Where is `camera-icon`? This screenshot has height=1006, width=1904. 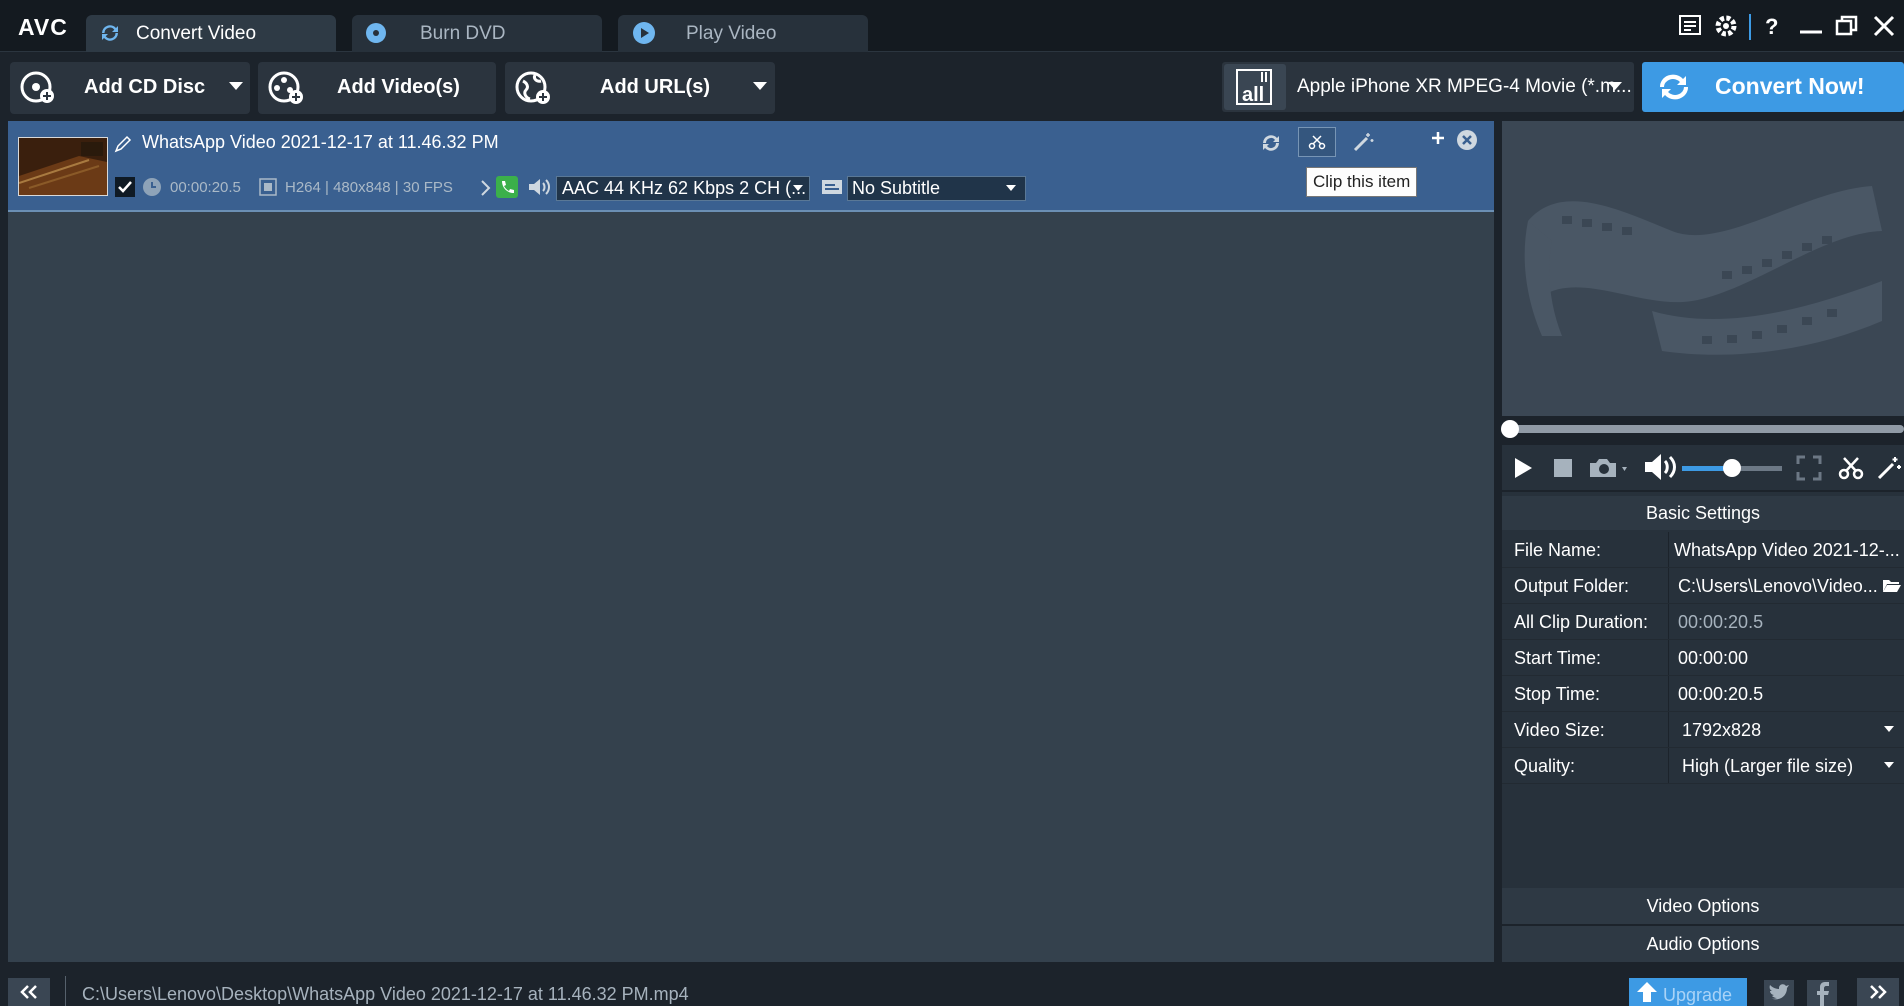 camera-icon is located at coordinates (1609, 468).